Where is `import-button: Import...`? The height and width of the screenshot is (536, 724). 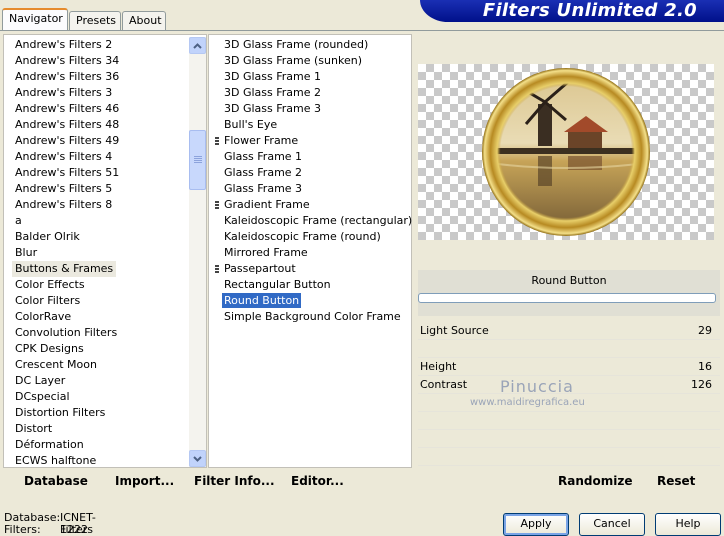
import-button: Import... is located at coordinates (144, 481).